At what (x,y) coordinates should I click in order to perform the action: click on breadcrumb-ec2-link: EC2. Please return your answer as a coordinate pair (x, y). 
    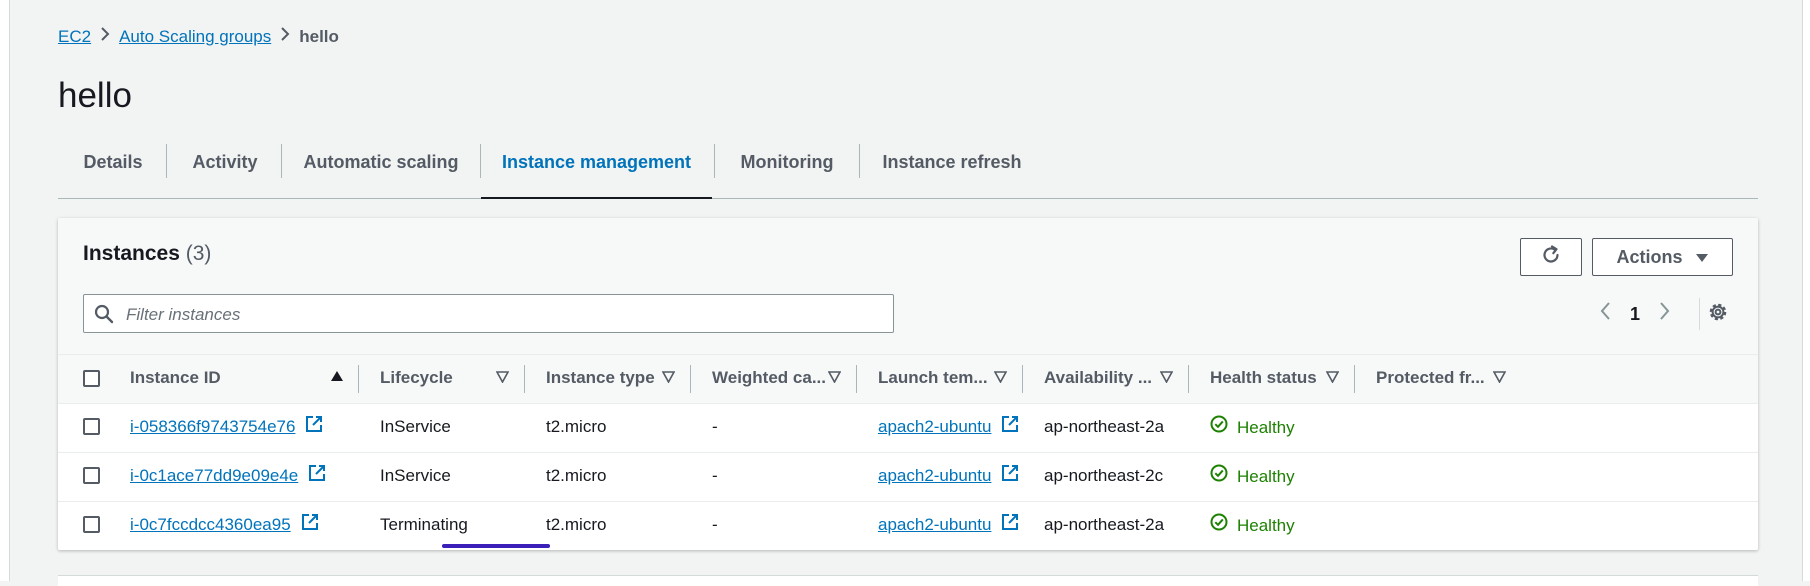
    Looking at the image, I should click on (74, 37).